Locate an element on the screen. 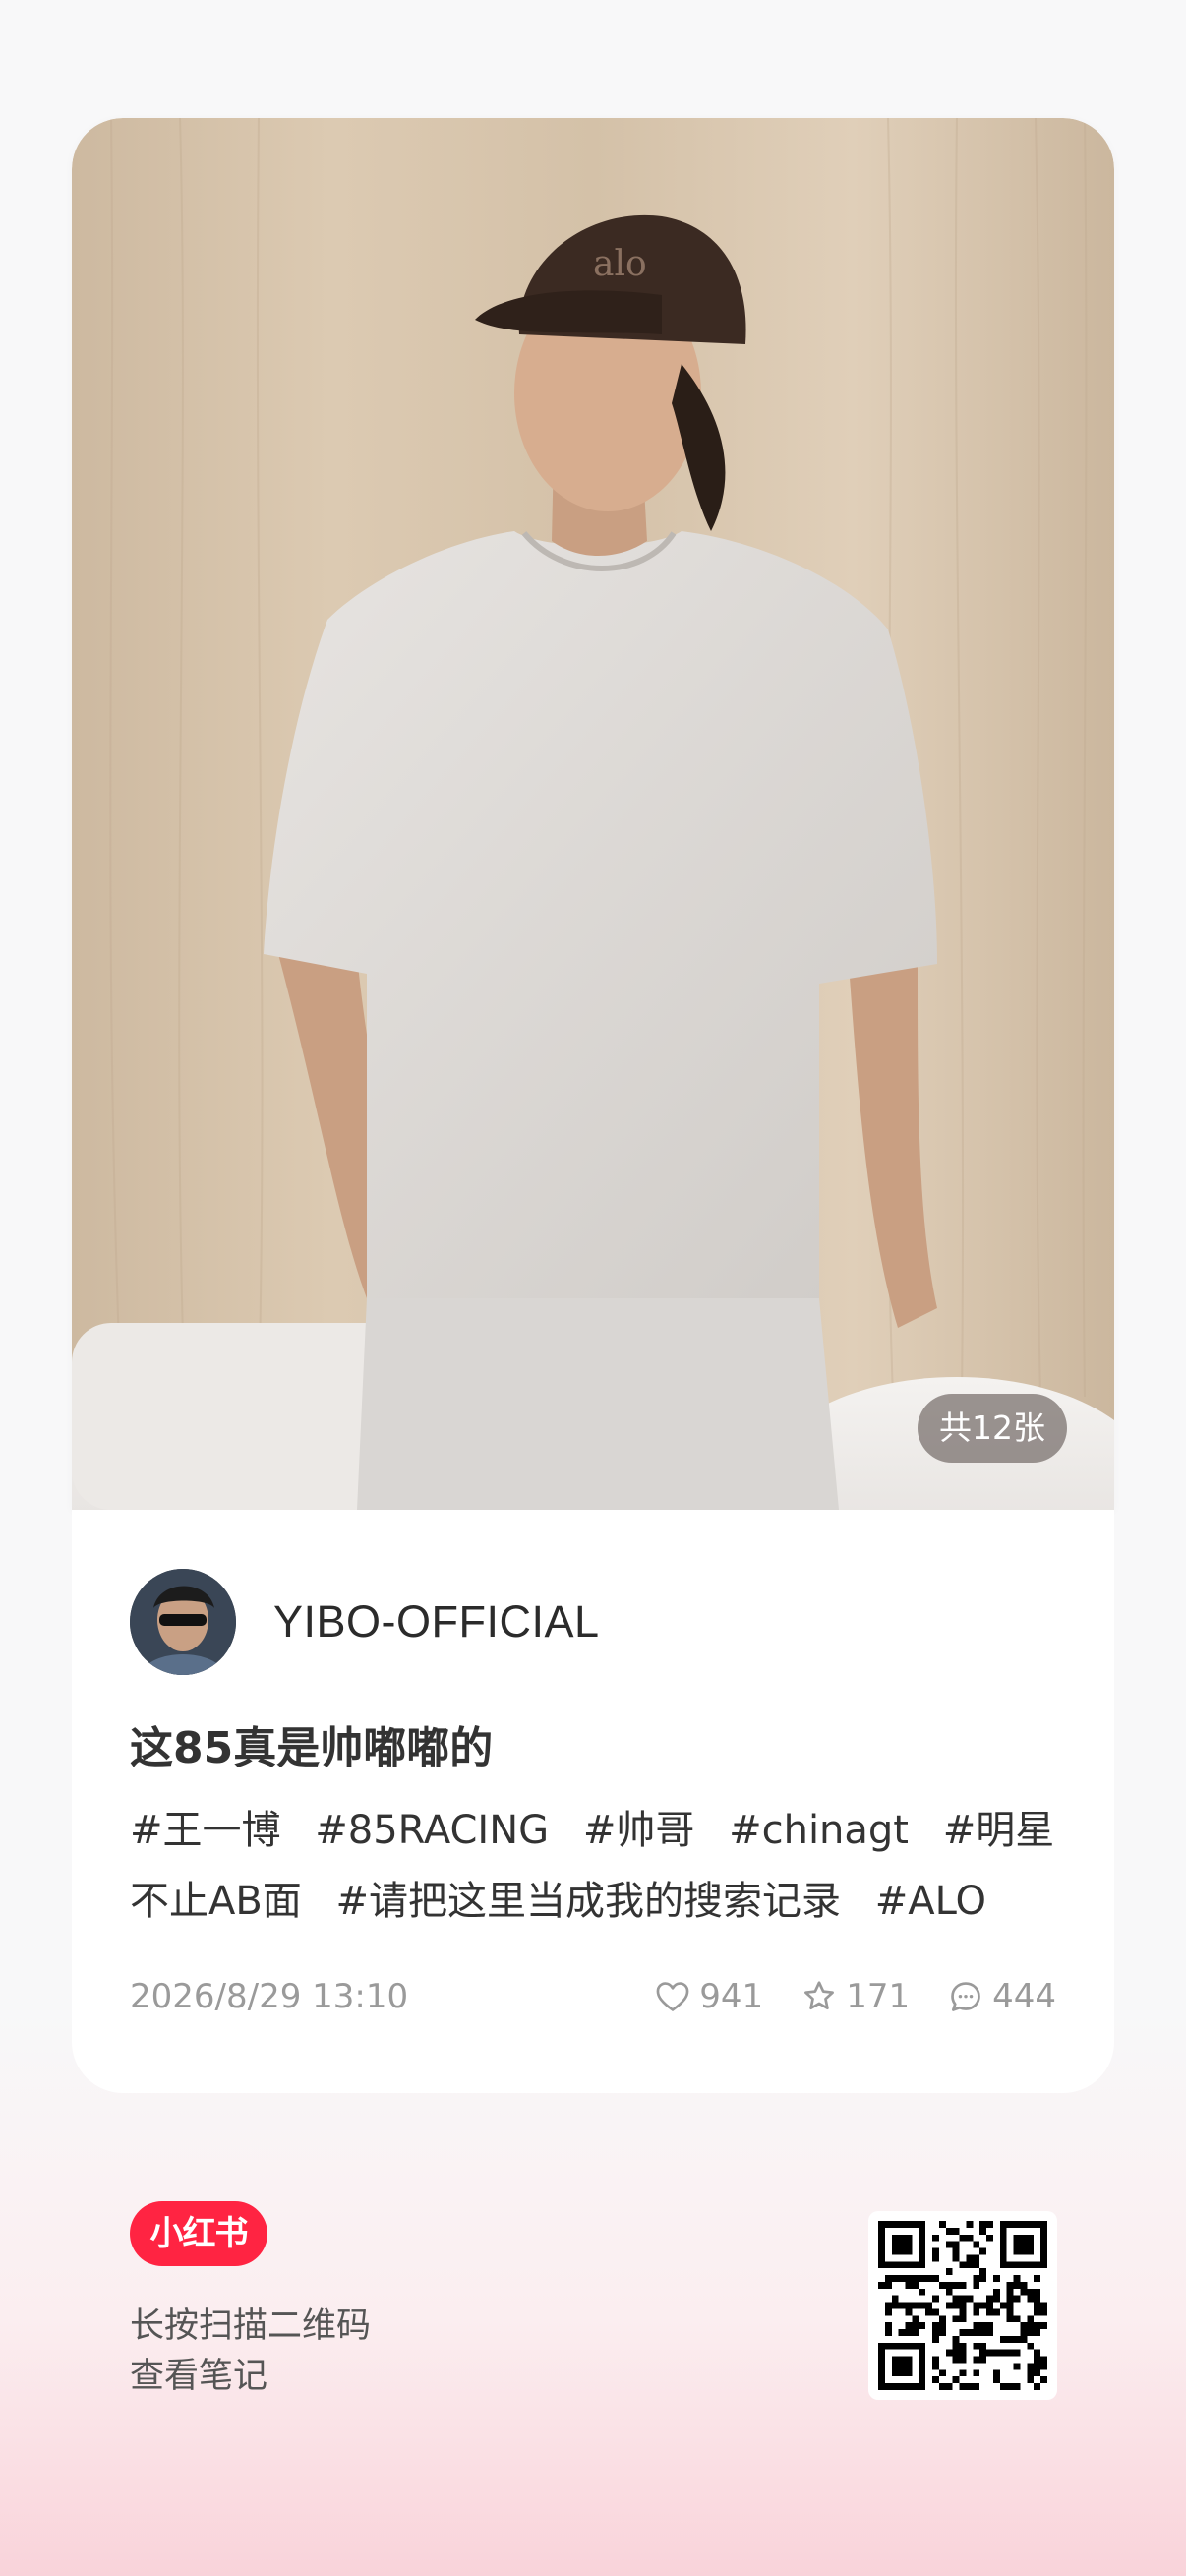  like-count: 941 is located at coordinates (731, 1997).